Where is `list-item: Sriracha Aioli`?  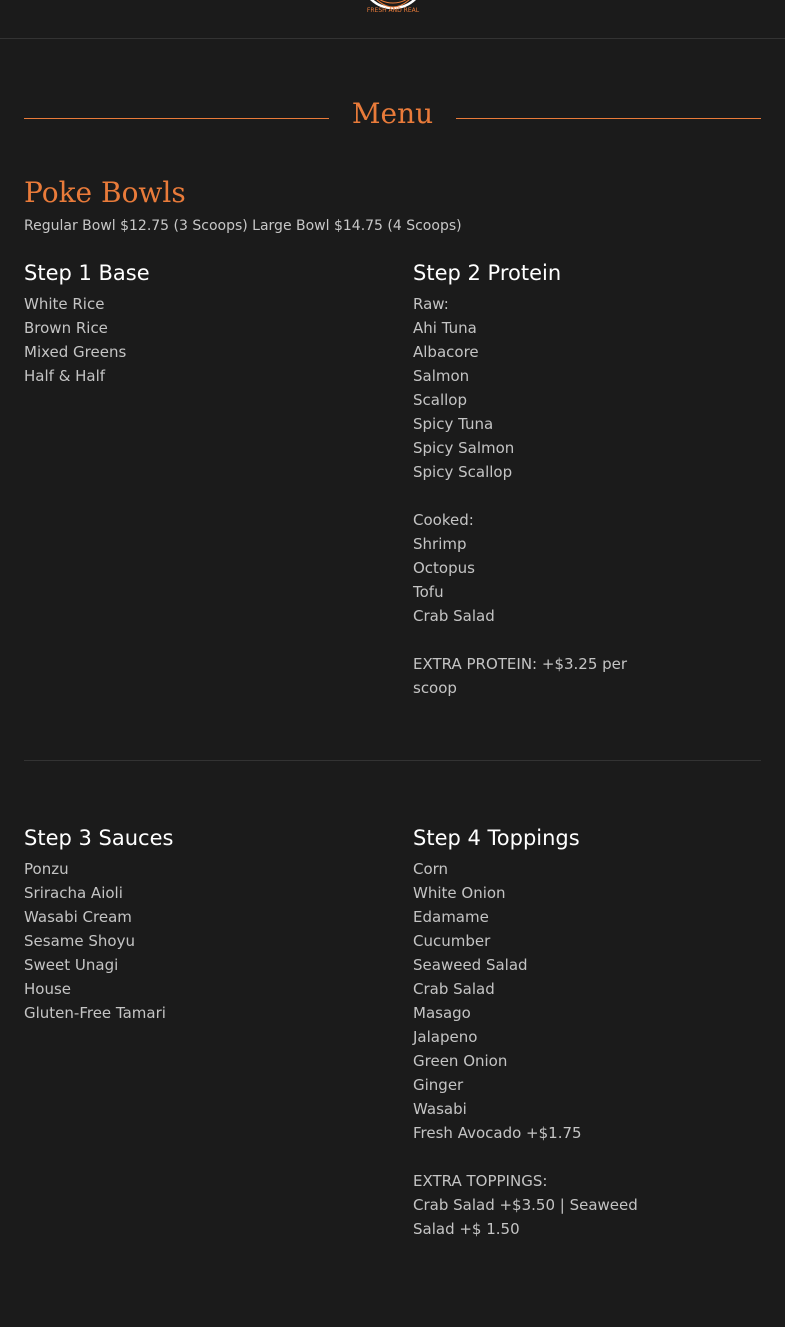
list-item: Sriracha Aioli is located at coordinates (73, 893).